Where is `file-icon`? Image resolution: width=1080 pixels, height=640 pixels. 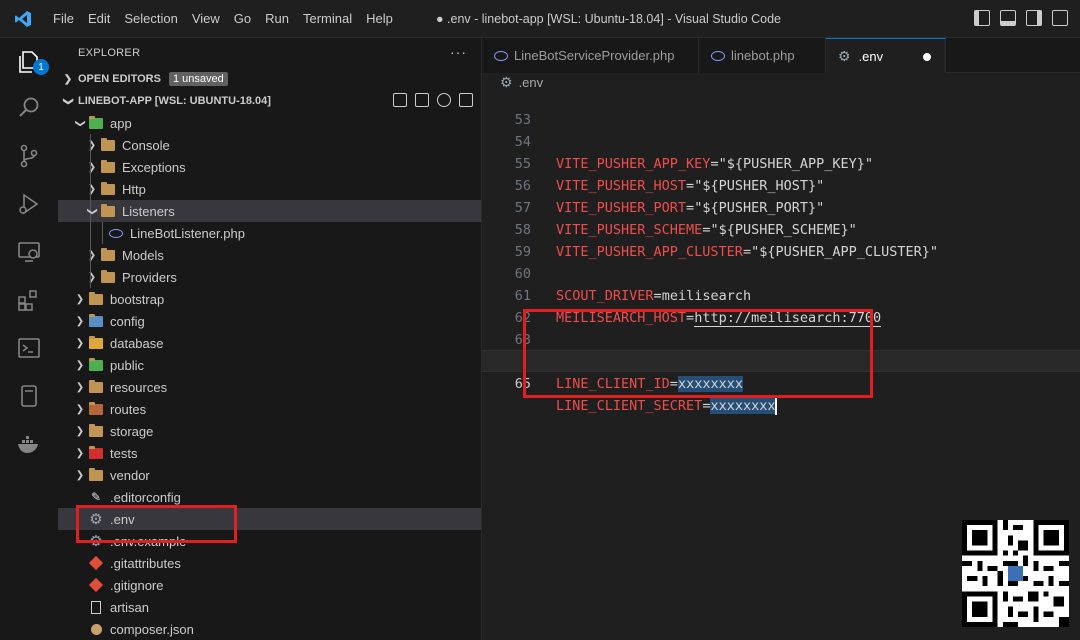
file-icon is located at coordinates (96, 607).